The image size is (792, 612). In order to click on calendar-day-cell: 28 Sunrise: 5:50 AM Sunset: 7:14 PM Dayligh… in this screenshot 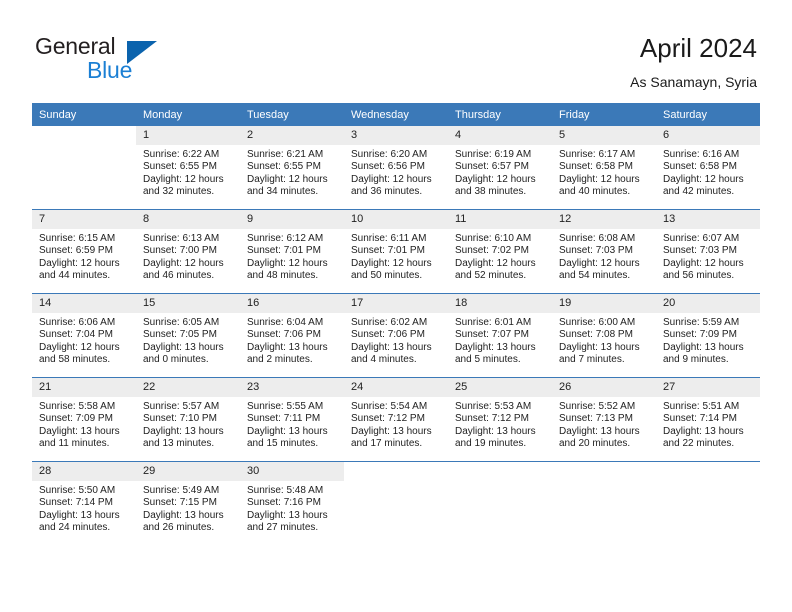, I will do `click(84, 503)`.